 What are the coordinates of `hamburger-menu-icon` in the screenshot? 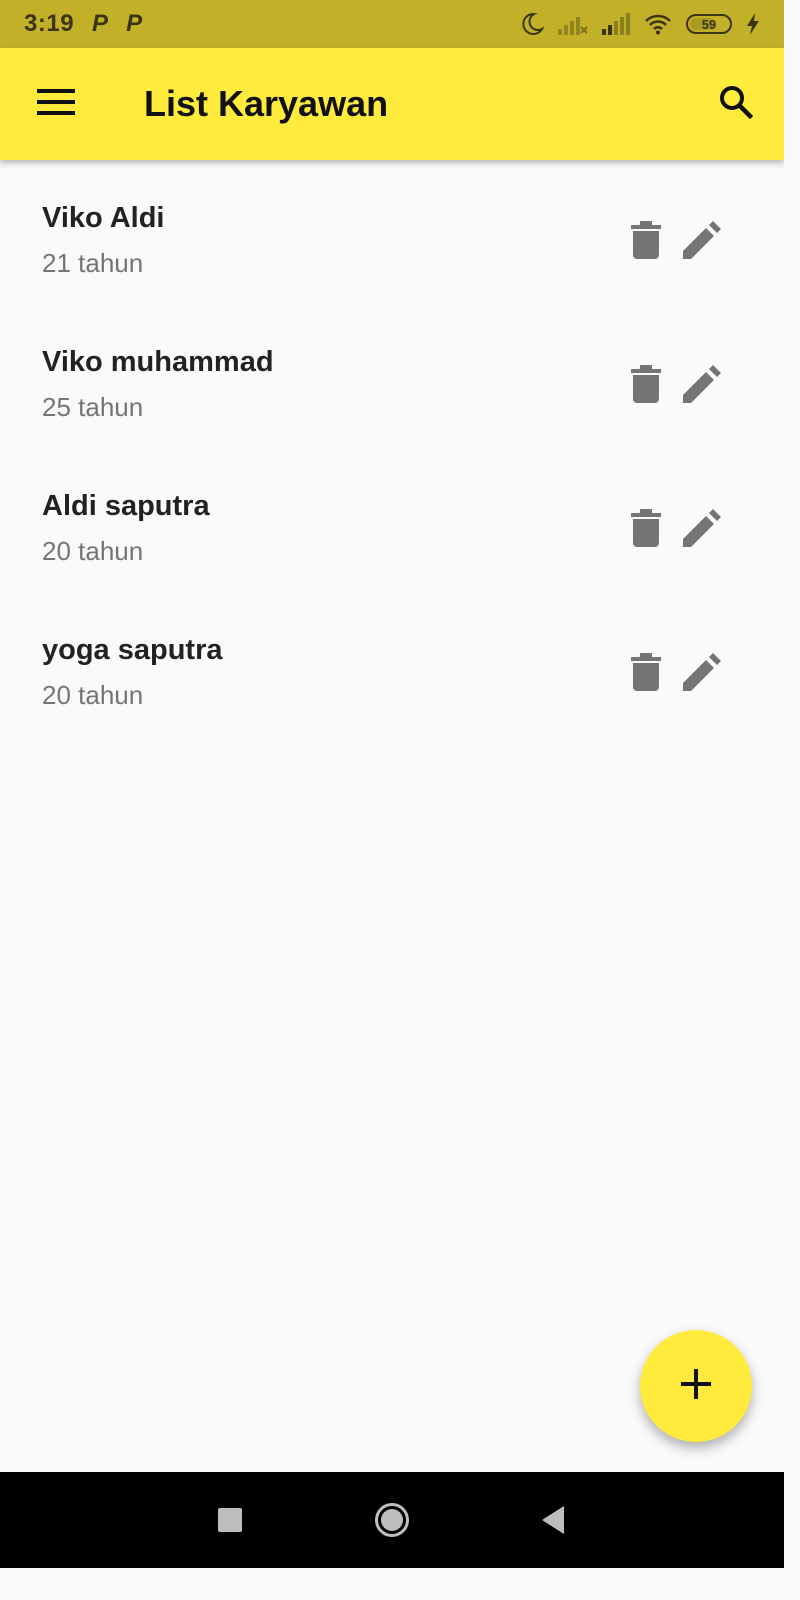 It's located at (56, 104).